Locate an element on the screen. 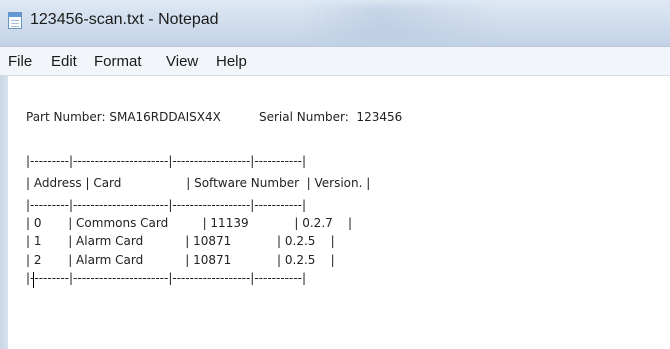 The width and height of the screenshot is (670, 349). text-caret is located at coordinates (33, 280).